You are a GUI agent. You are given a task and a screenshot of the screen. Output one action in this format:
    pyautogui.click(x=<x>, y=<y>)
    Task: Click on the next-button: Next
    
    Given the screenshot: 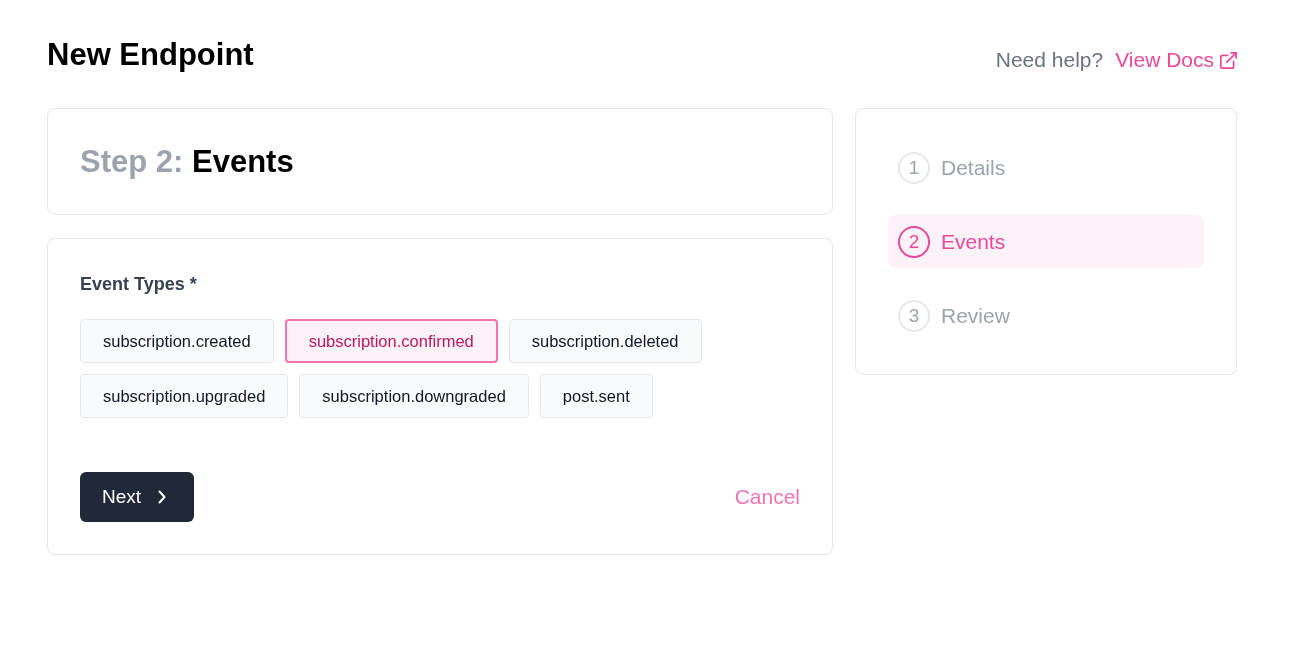 What is the action you would take?
    pyautogui.click(x=137, y=497)
    